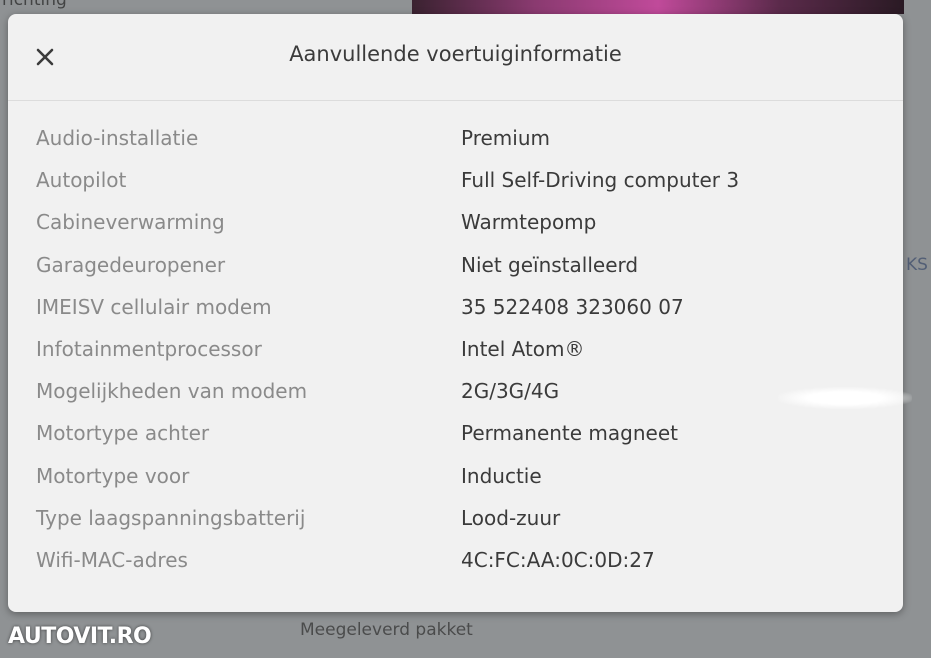 This screenshot has height=658, width=931. I want to click on background-heading: richting, so click(34, 5).